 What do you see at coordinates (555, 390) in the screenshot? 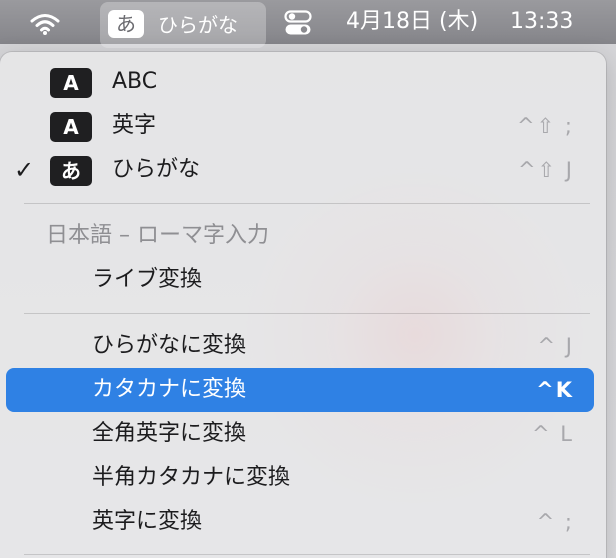
I see `shortcut-hint: ^K` at bounding box center [555, 390].